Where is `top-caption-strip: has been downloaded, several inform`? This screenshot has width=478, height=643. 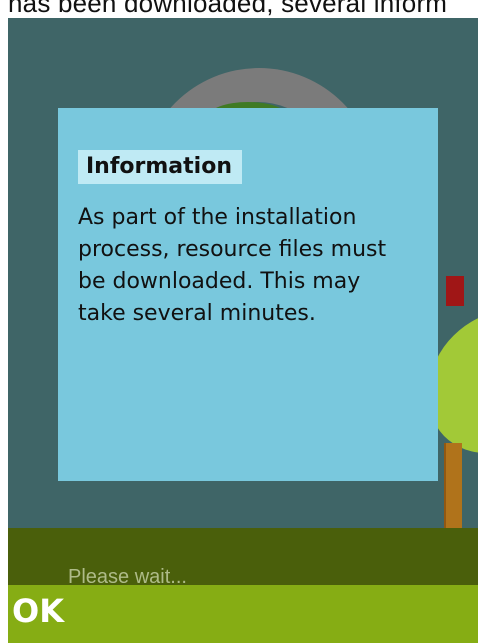
top-caption-strip: has been downloaded, several inform is located at coordinates (239, 9).